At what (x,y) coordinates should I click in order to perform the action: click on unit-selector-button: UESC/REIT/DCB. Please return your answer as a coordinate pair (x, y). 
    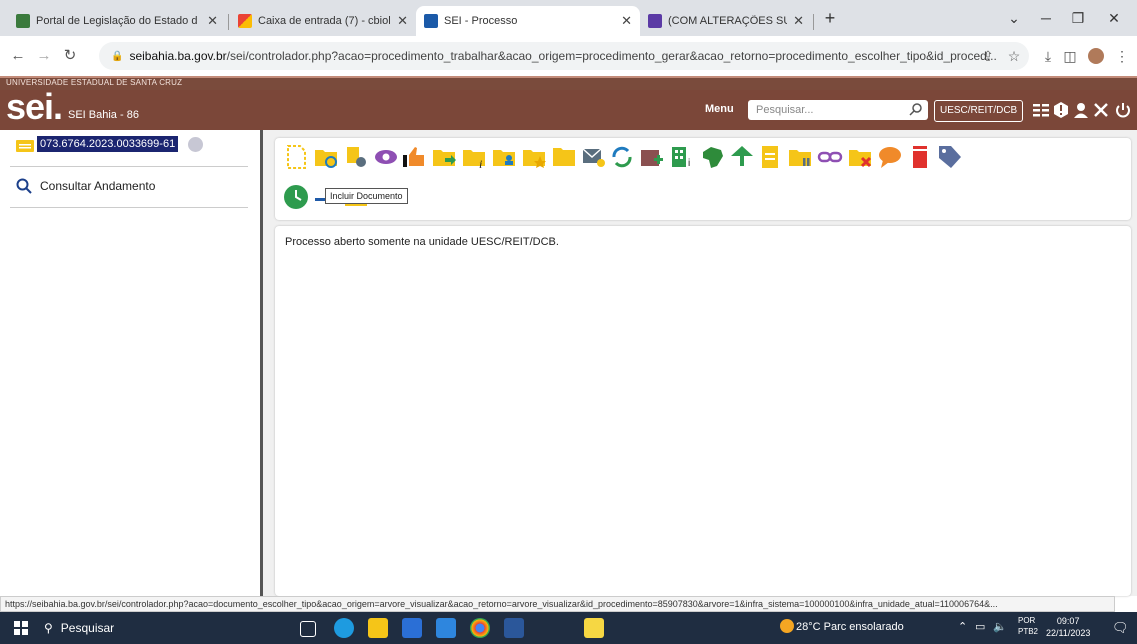
    Looking at the image, I should click on (979, 111).